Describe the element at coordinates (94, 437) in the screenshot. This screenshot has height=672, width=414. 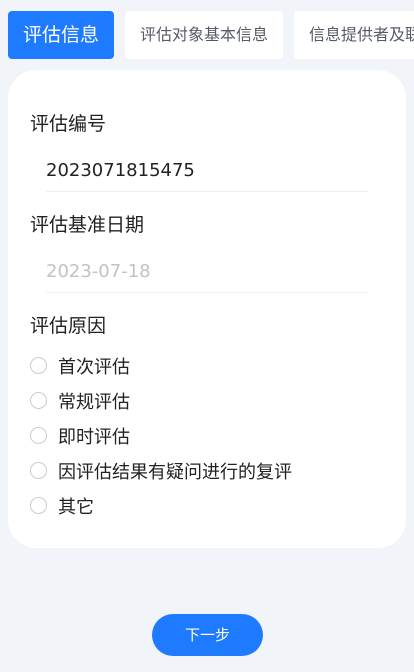
I see `reason-option-label: 即时评估` at that location.